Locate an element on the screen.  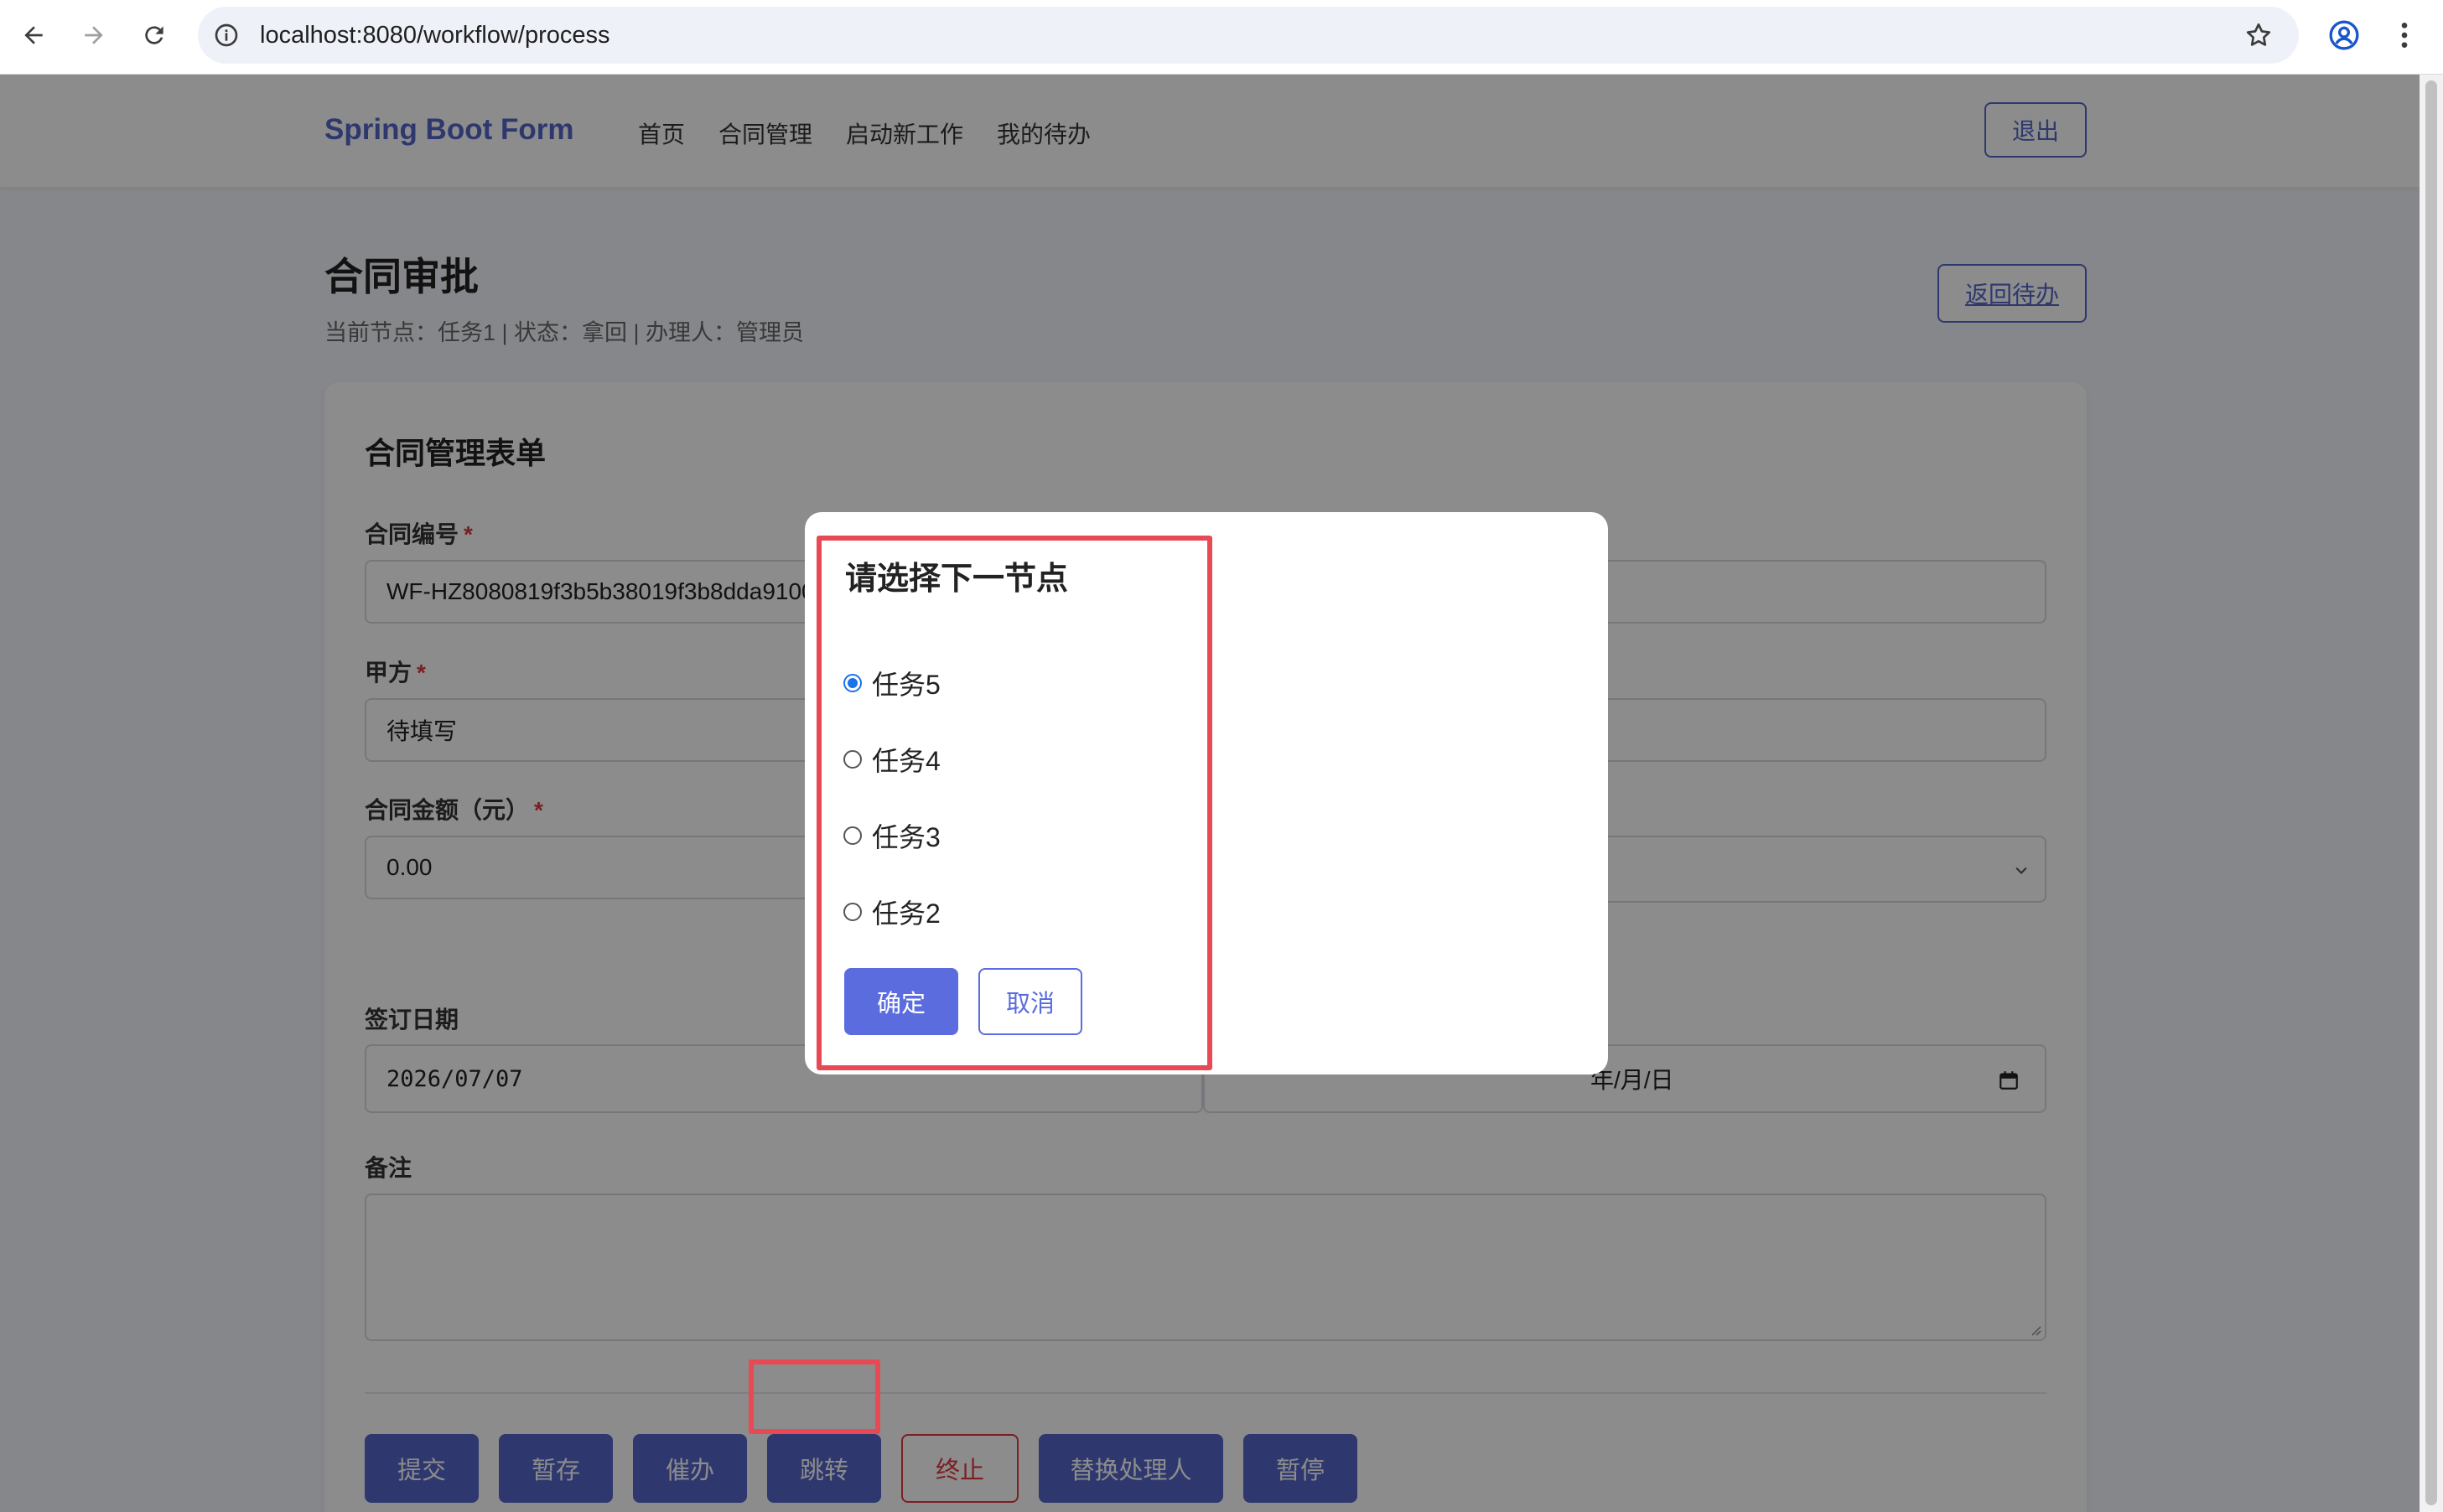
node-option-label: 任务4 is located at coordinates (907, 759).